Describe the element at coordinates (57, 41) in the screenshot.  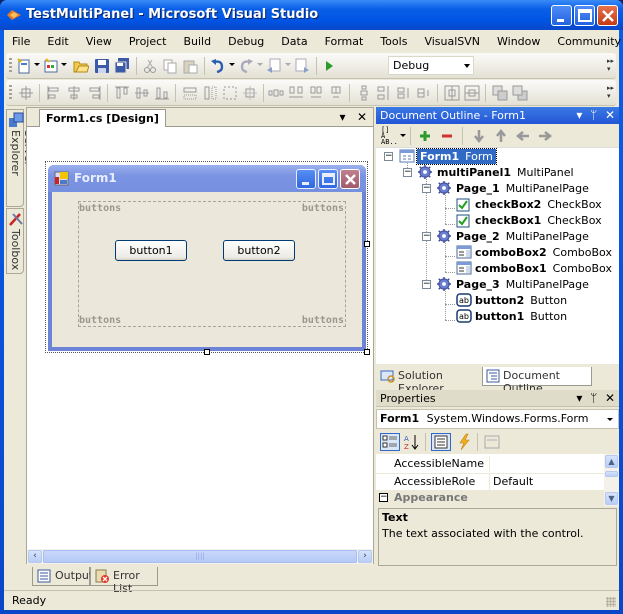
I see `menu-edit: Edit` at that location.